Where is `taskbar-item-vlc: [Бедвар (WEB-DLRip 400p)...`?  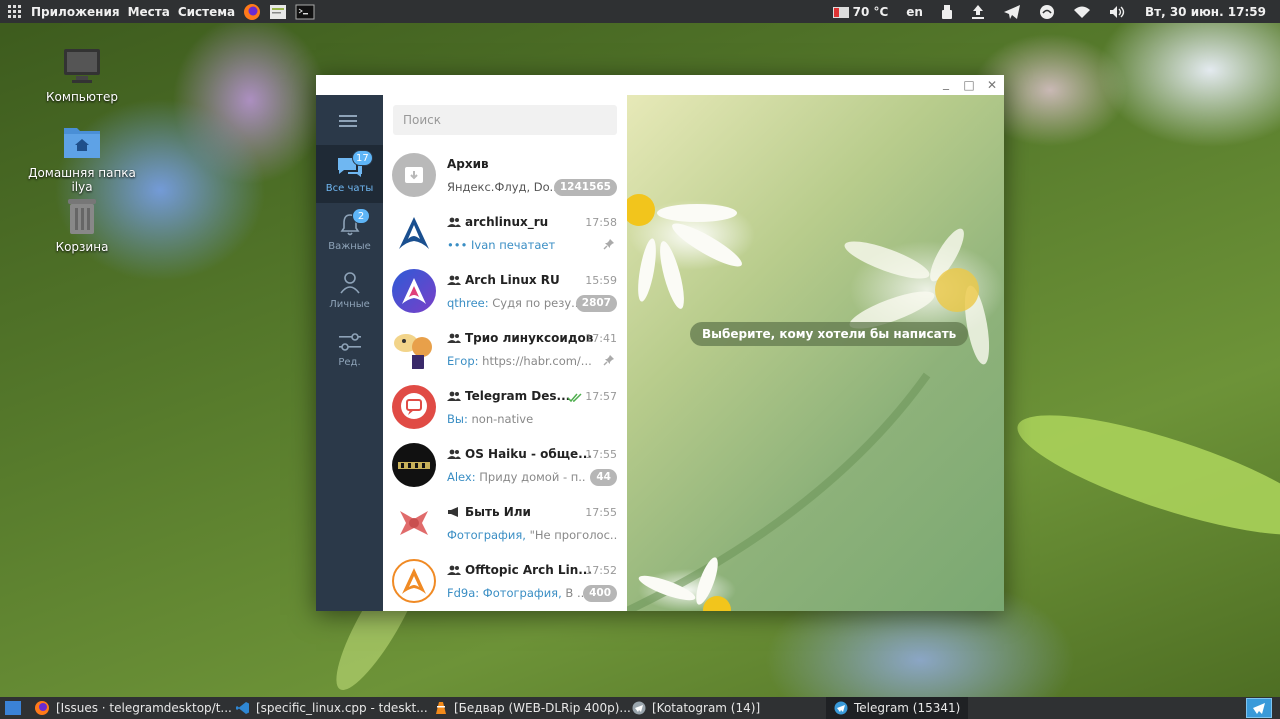
taskbar-item-vlc: [Бедвар (WEB-DLRip 400p)... is located at coordinates (532, 708).